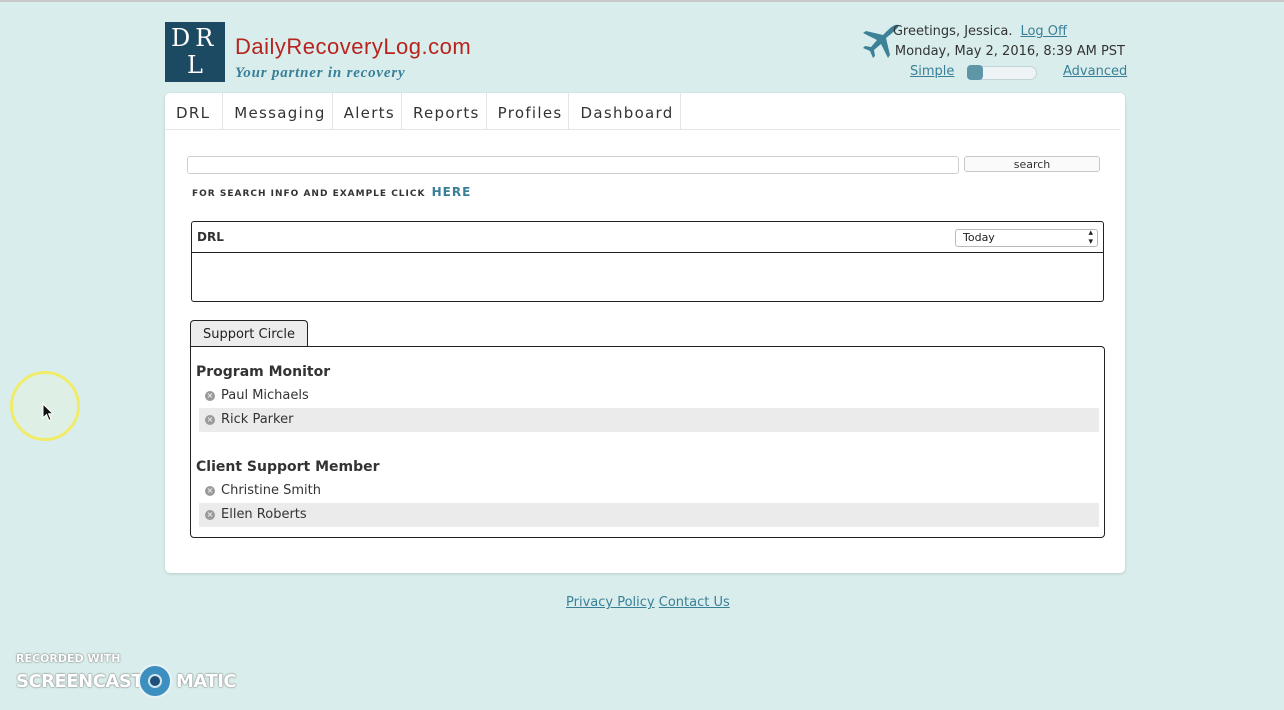 Image resolution: width=1284 pixels, height=710 pixels. I want to click on nav-tab-dashboard: Dashboard, so click(625, 111).